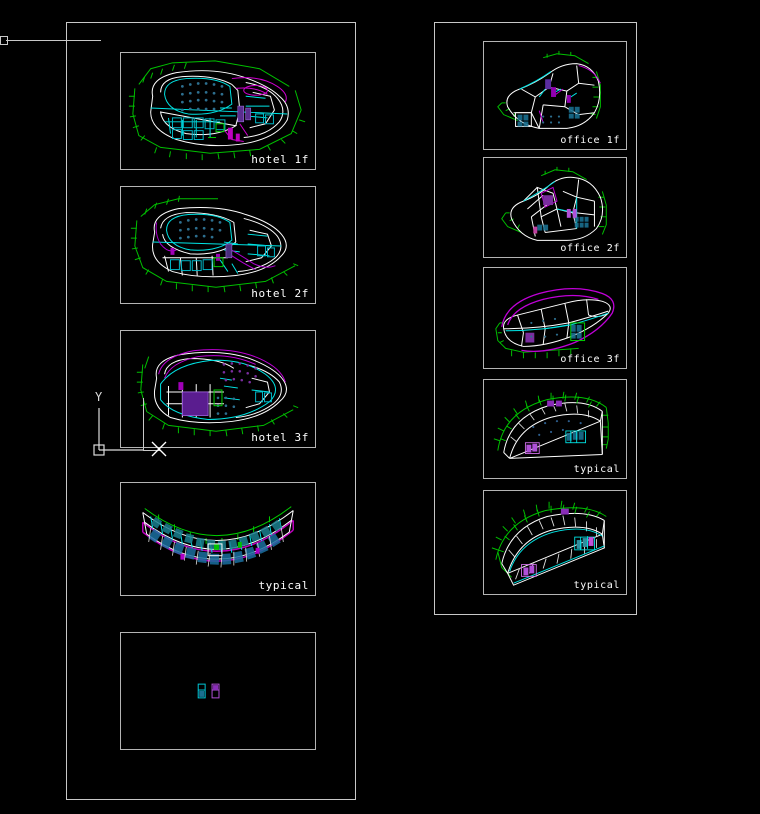 This screenshot has height=814, width=760. Describe the element at coordinates (99, 397) in the screenshot. I see `ucs-y-label: Y` at that location.